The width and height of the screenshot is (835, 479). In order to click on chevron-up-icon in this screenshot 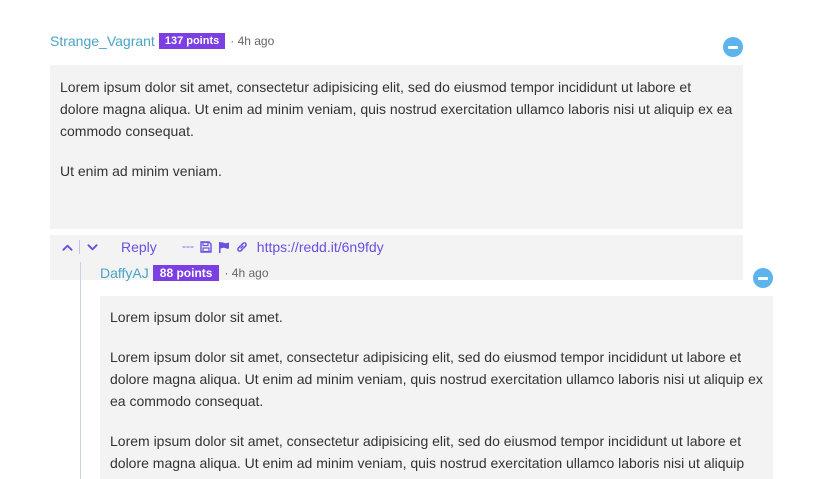, I will do `click(67, 247)`.